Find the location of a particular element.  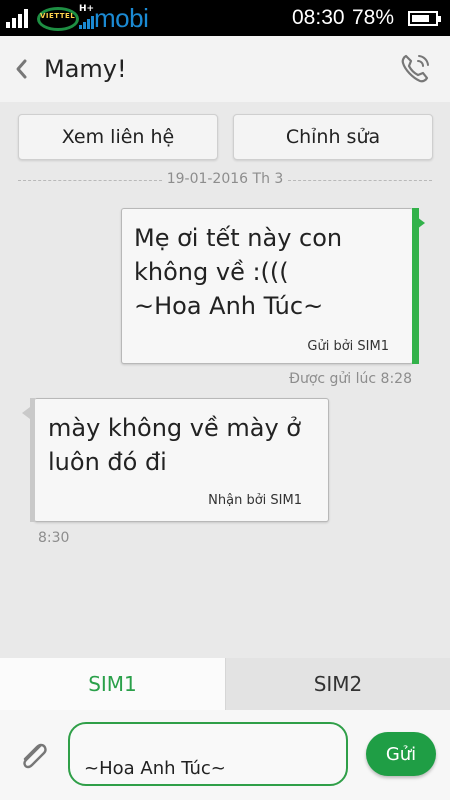

send-button: Gửi is located at coordinates (401, 754).